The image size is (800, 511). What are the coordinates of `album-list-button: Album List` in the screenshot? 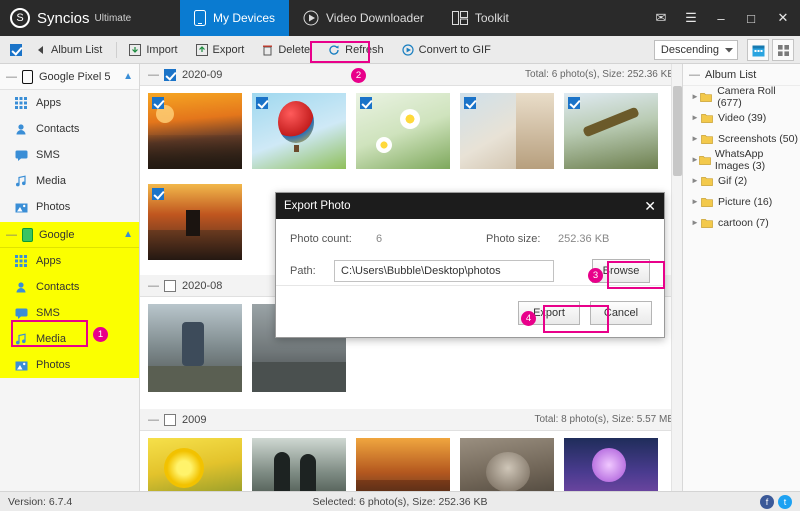 It's located at (69, 50).